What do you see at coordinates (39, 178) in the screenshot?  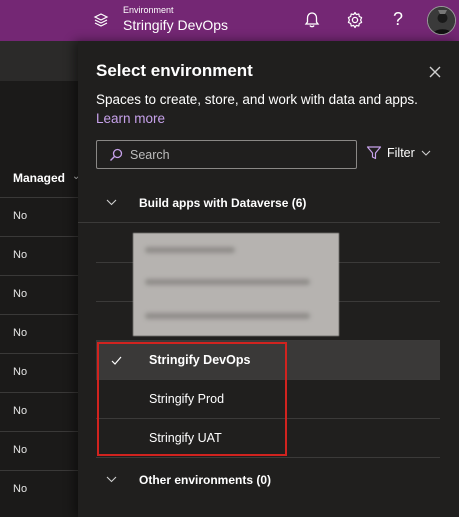 I see `managed-column-header: Managed` at bounding box center [39, 178].